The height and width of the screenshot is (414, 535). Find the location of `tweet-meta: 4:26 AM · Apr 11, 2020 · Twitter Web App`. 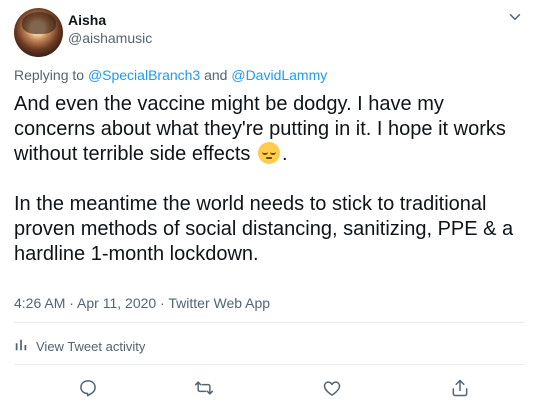

tweet-meta: 4:26 AM · Apr 11, 2020 · Twitter Web App is located at coordinates (142, 303).